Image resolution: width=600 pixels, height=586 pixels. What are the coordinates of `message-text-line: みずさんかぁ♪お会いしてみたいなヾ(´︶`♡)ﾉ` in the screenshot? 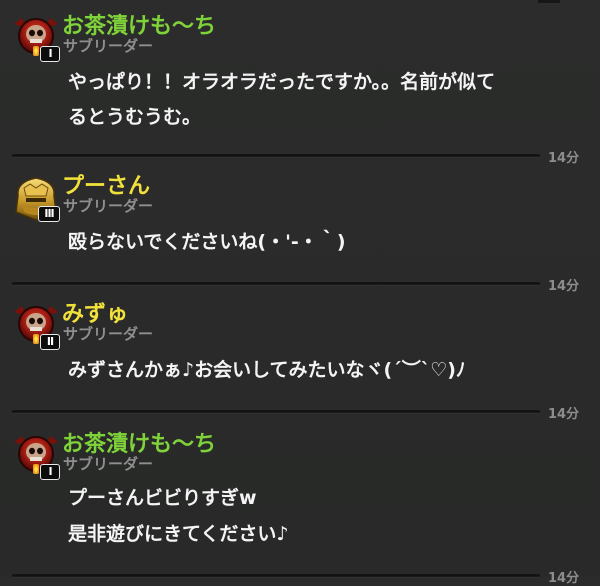 It's located at (267, 370).